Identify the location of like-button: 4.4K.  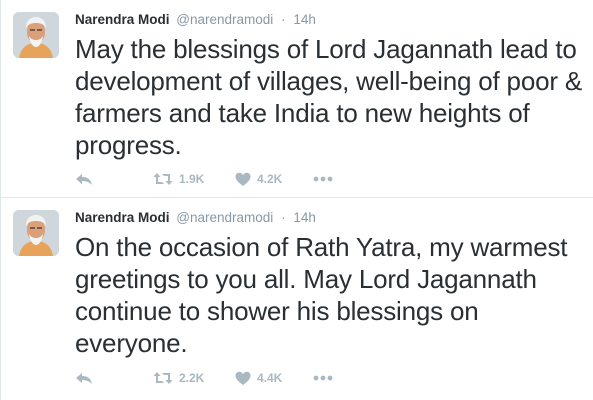
(258, 378).